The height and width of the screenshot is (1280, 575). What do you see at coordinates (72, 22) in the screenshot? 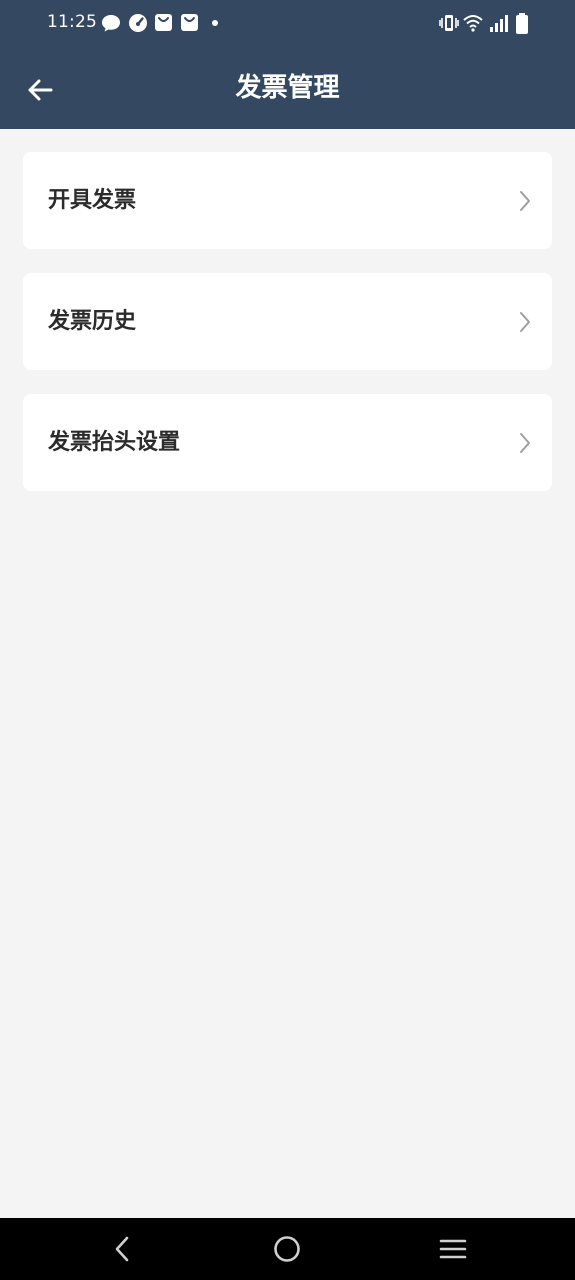
I see `status-time: 11:25` at bounding box center [72, 22].